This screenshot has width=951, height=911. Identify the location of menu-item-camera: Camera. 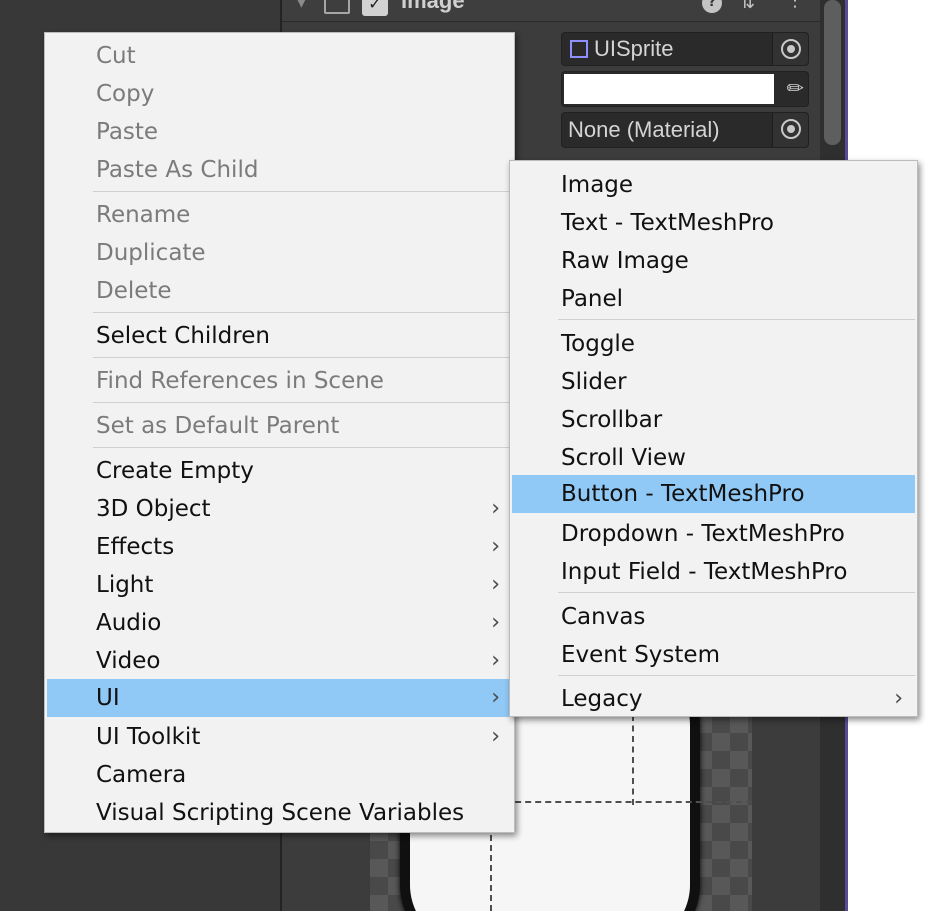
(279, 775).